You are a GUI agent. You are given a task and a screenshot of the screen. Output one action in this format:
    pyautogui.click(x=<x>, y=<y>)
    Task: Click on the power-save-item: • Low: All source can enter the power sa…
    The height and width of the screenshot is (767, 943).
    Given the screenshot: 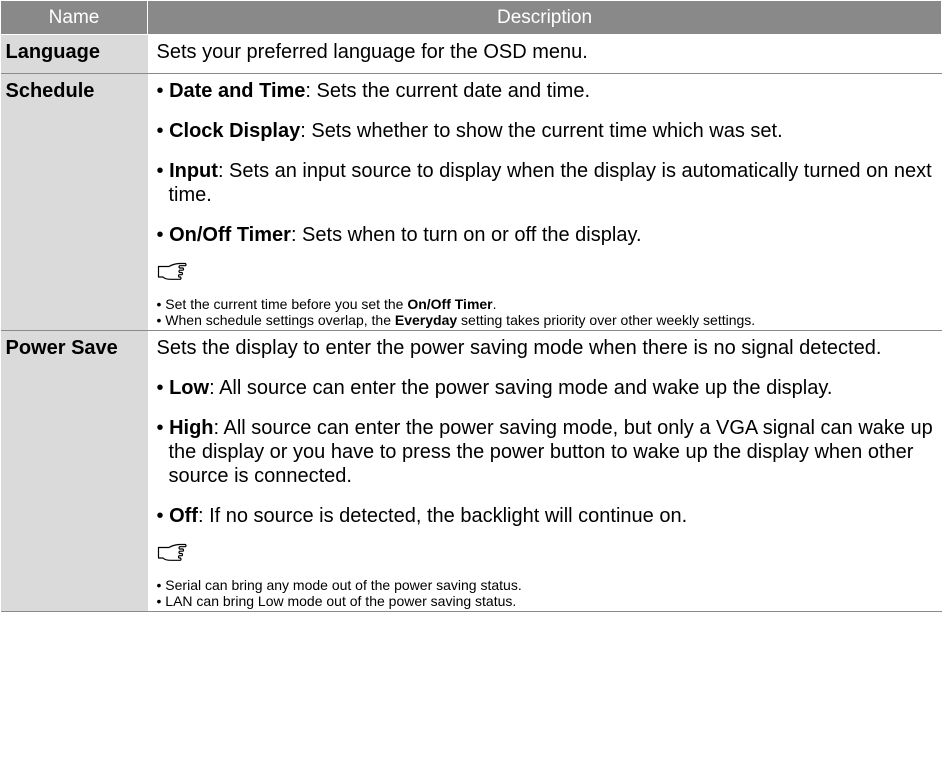 What is the action you would take?
    pyautogui.click(x=494, y=388)
    